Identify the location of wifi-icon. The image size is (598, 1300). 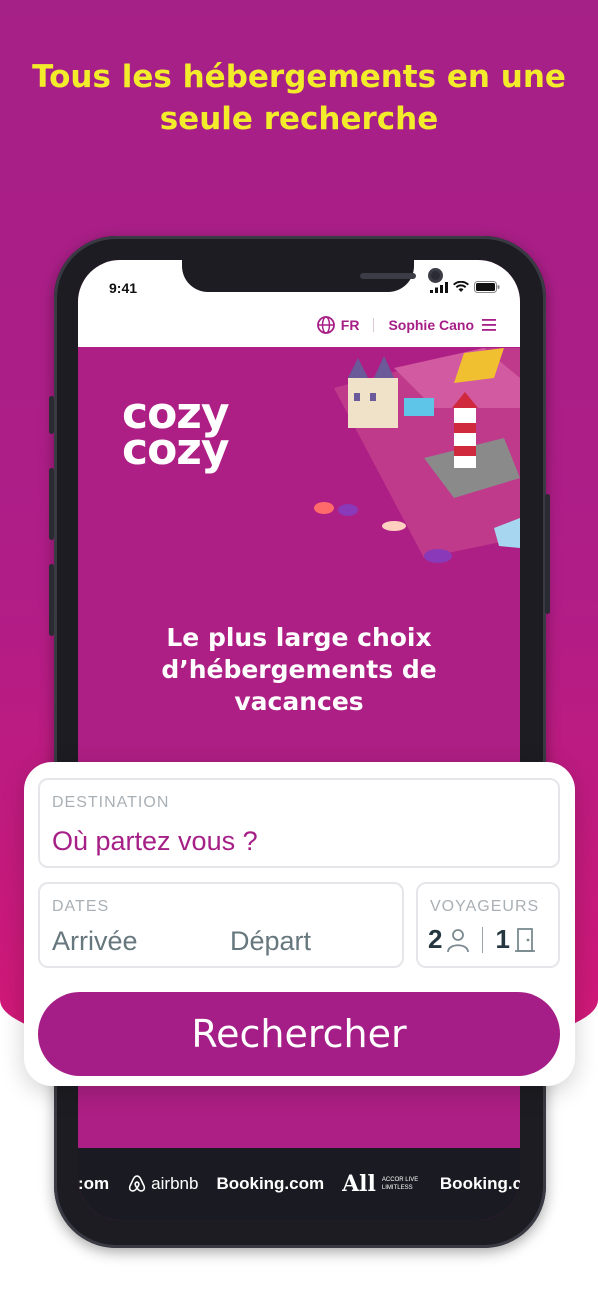
(461, 286).